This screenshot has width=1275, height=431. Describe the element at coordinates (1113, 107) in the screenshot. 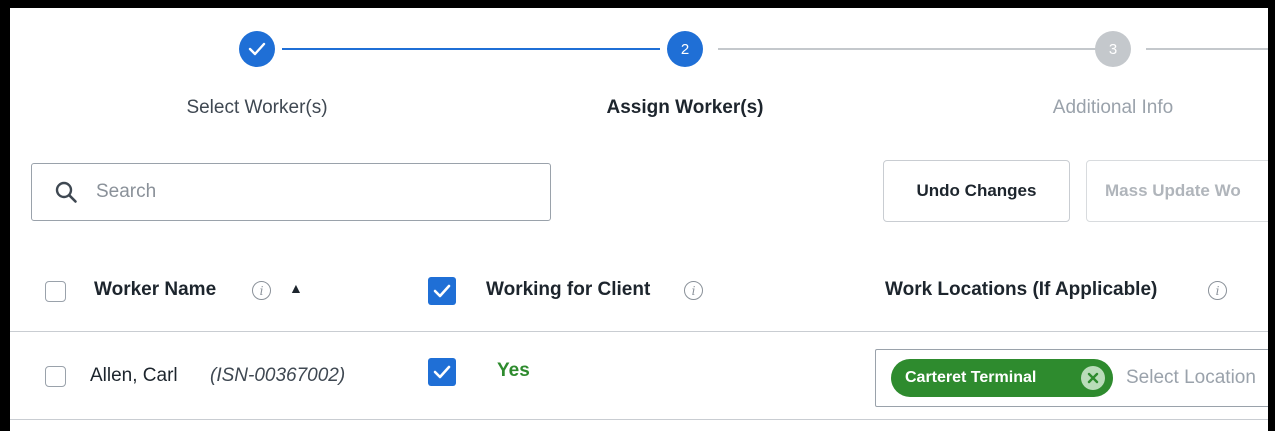

I see `step-3-label: Additional Info` at that location.